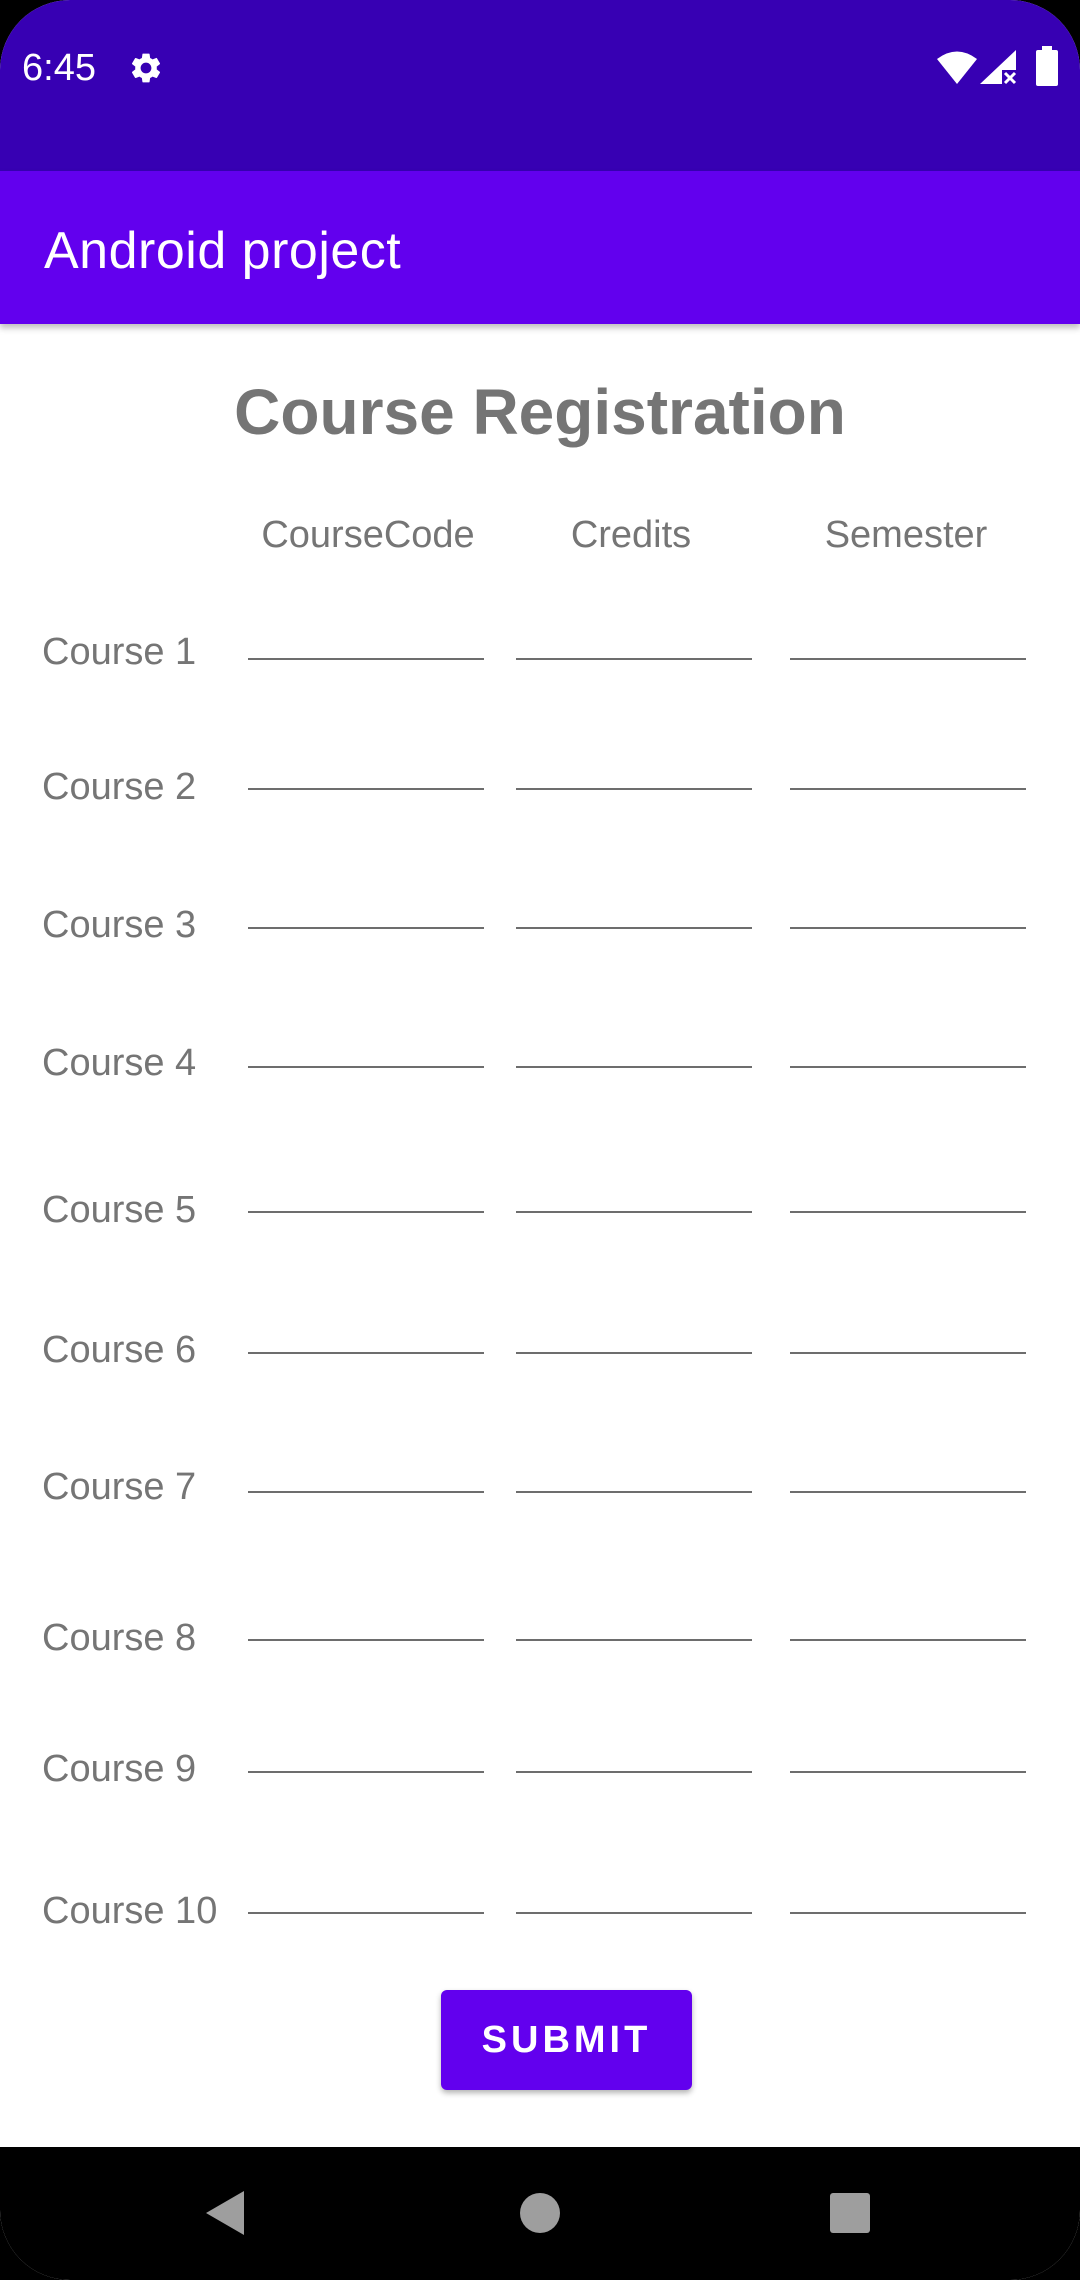 This screenshot has width=1080, height=2280. What do you see at coordinates (998, 67) in the screenshot?
I see `signal-icon` at bounding box center [998, 67].